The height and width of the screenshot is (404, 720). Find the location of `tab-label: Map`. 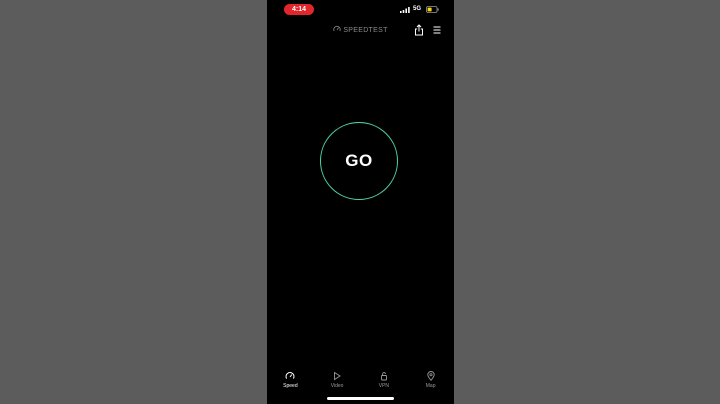

tab-label: Map is located at coordinates (430, 386).